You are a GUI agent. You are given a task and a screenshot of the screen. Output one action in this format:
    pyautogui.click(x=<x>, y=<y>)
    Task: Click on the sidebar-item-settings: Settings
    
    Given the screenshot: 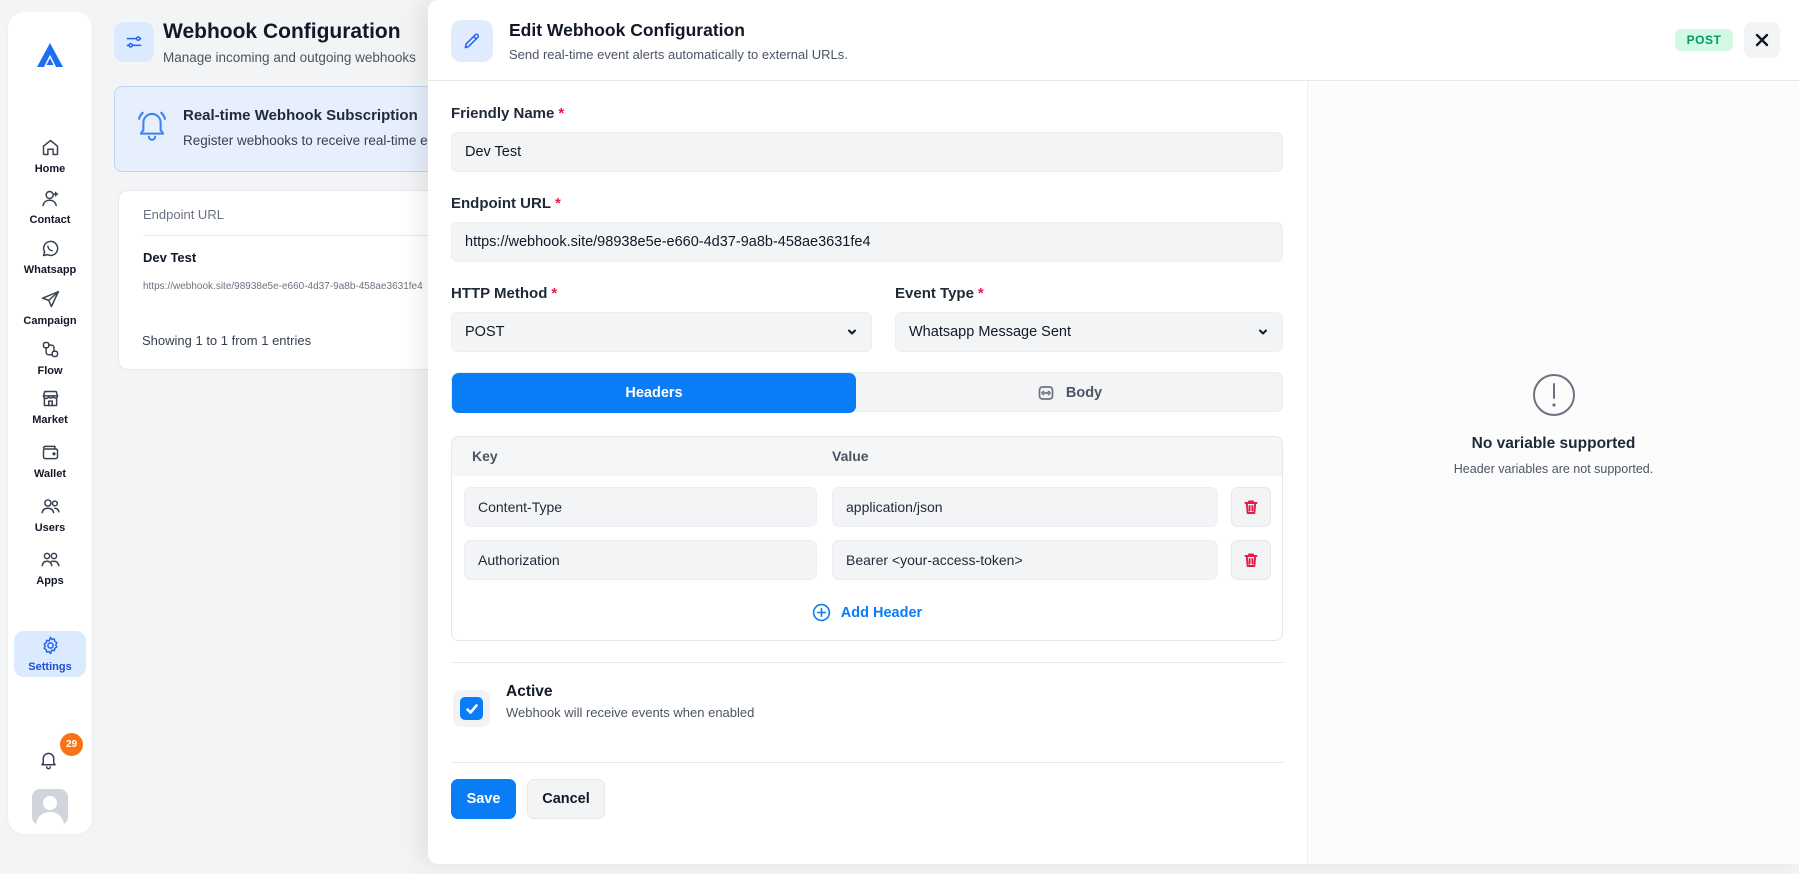 What is the action you would take?
    pyautogui.click(x=50, y=654)
    